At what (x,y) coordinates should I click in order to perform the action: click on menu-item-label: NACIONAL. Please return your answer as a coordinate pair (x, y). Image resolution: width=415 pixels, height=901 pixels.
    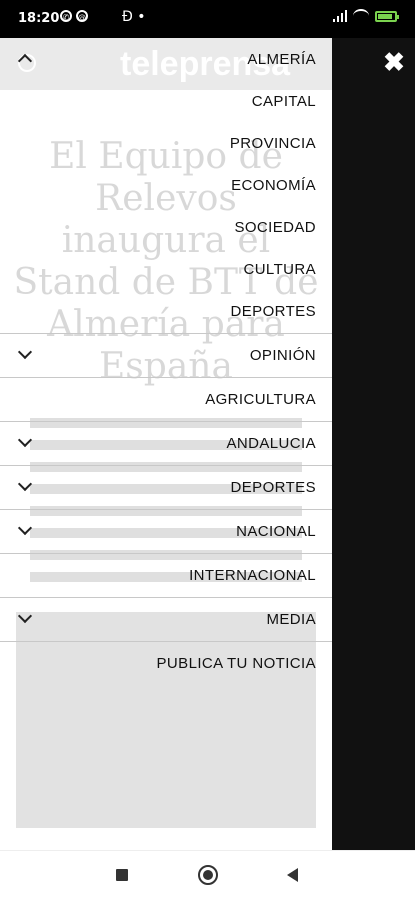
    Looking at the image, I should click on (276, 531).